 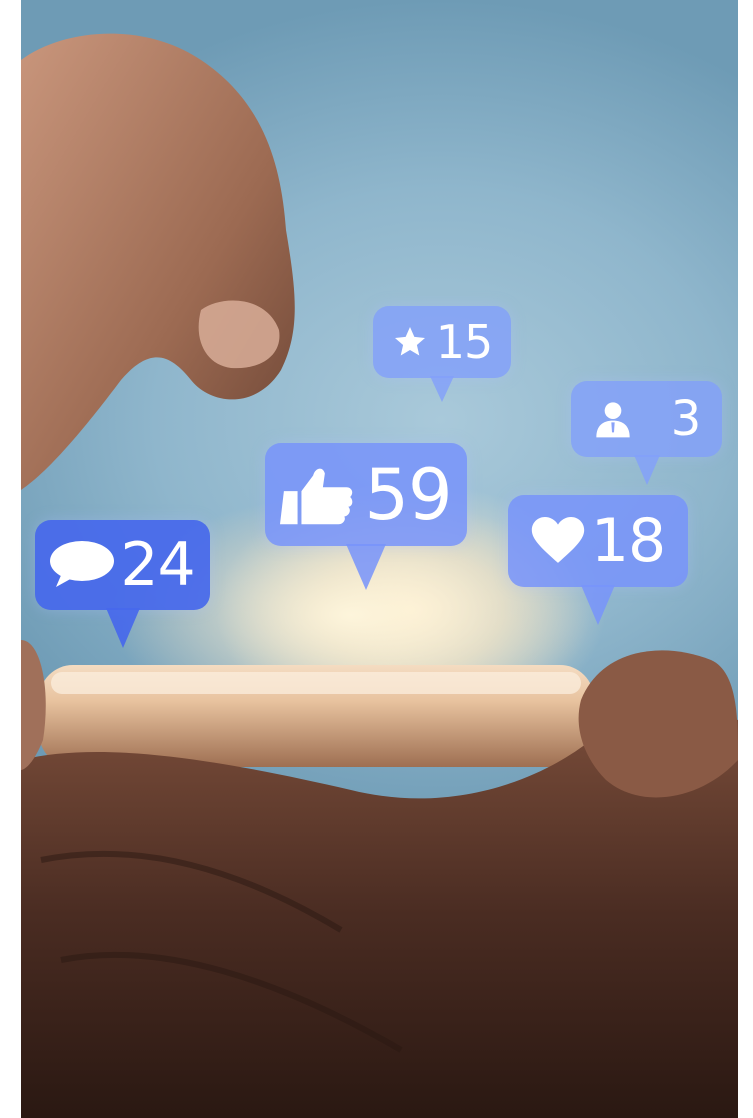 I want to click on thumb-right, so click(x=658, y=724).